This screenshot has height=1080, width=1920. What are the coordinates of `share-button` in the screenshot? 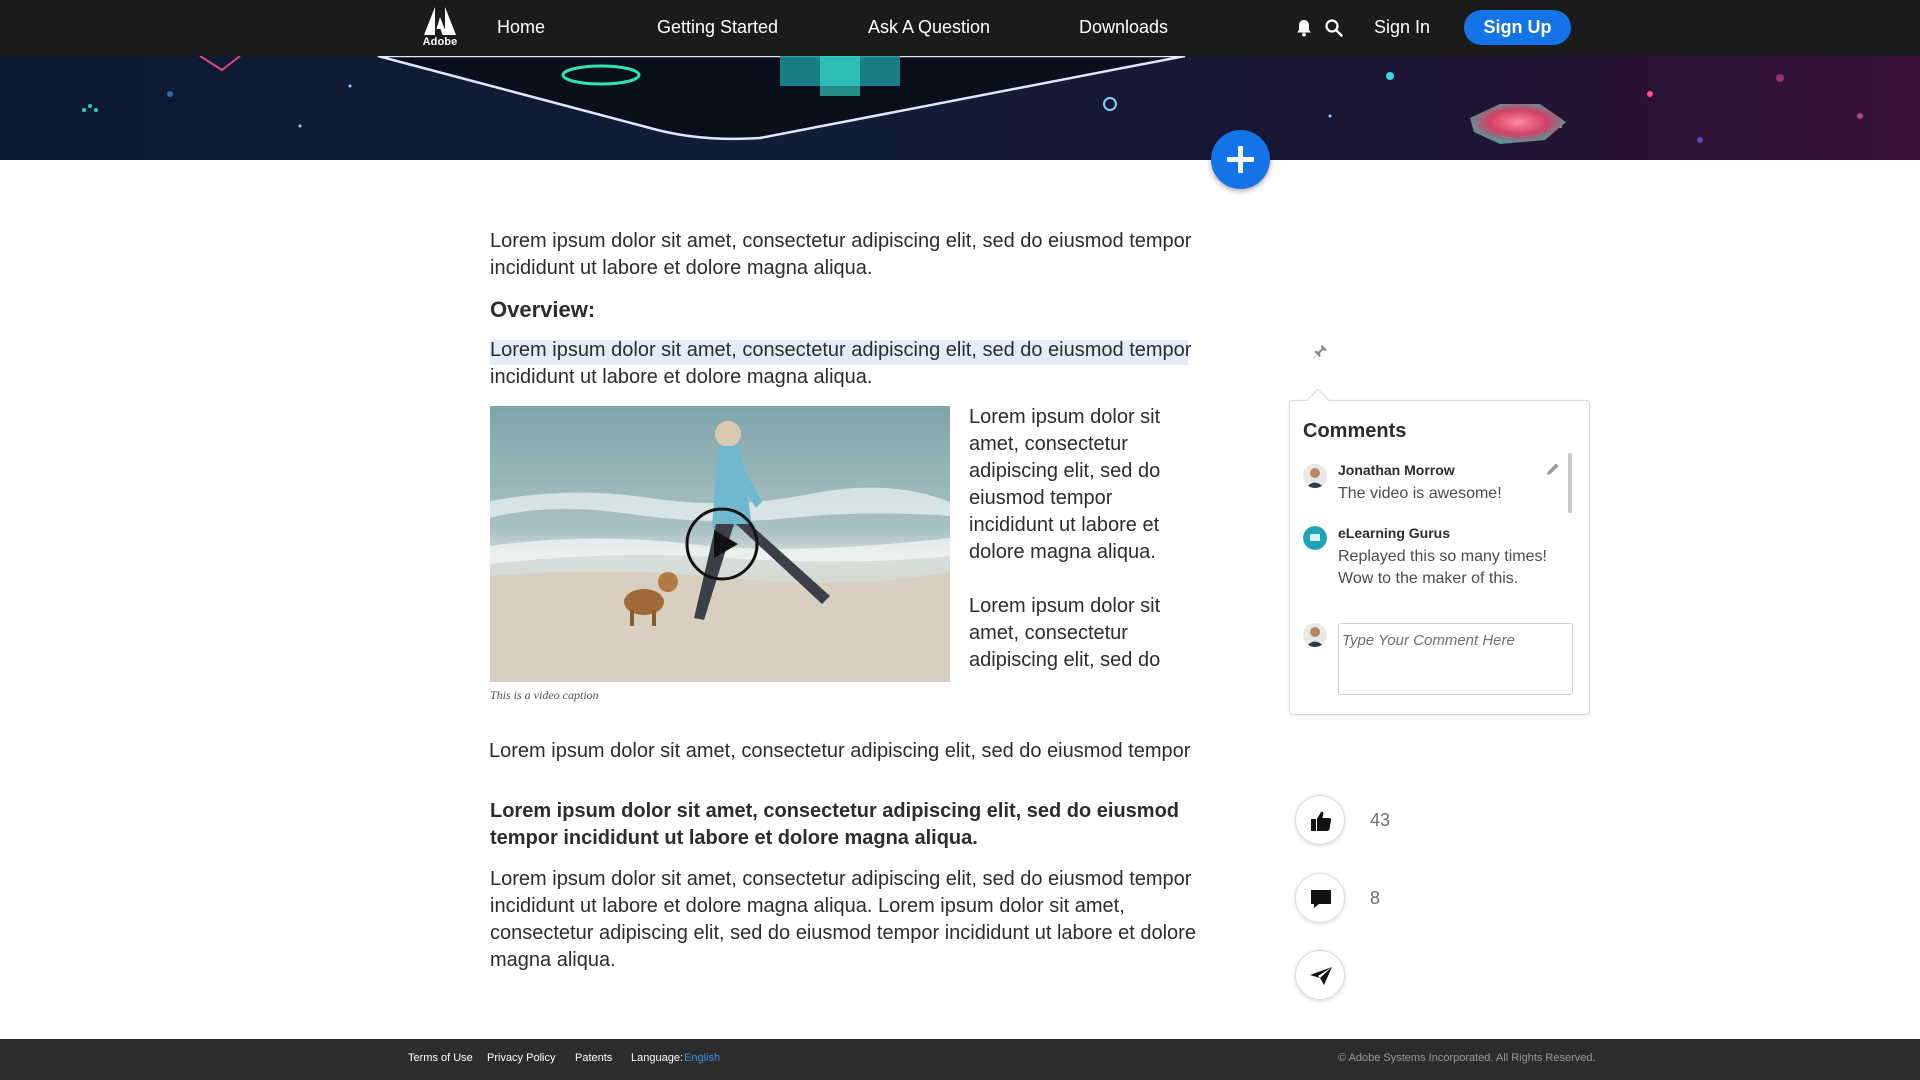 It's located at (1320, 975).